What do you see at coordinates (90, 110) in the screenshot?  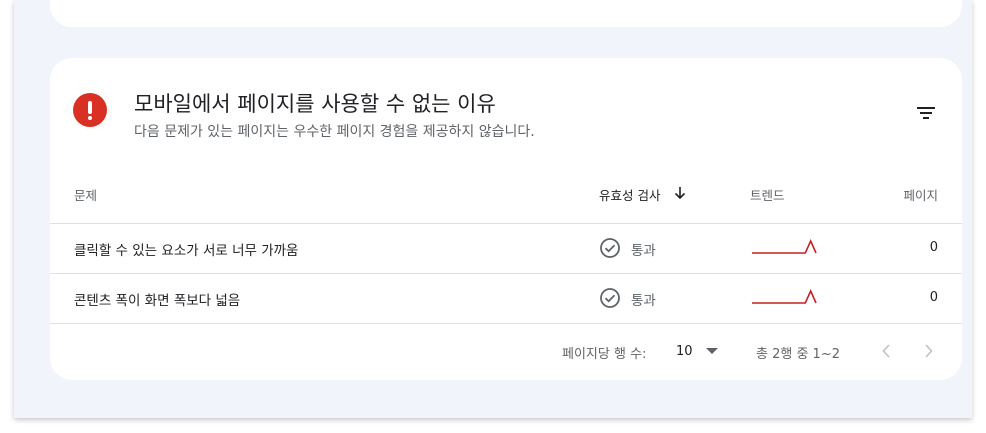 I see `error-icon` at bounding box center [90, 110].